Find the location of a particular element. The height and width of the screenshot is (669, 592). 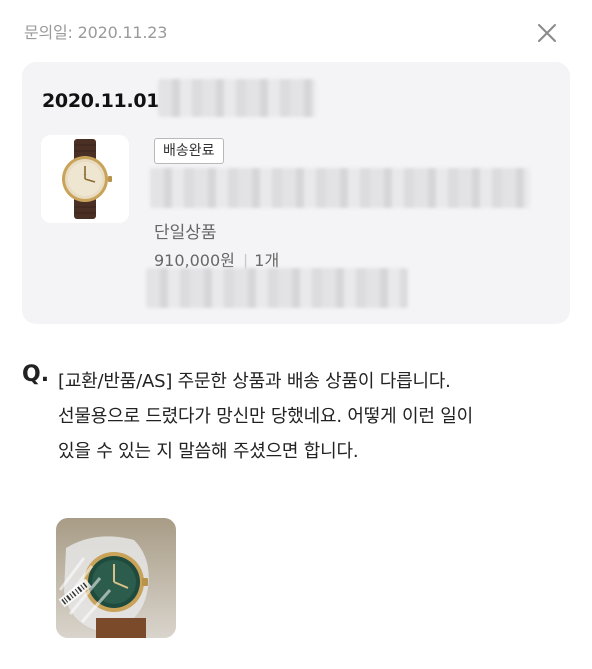

product-type: 단일상품 is located at coordinates (185, 233).